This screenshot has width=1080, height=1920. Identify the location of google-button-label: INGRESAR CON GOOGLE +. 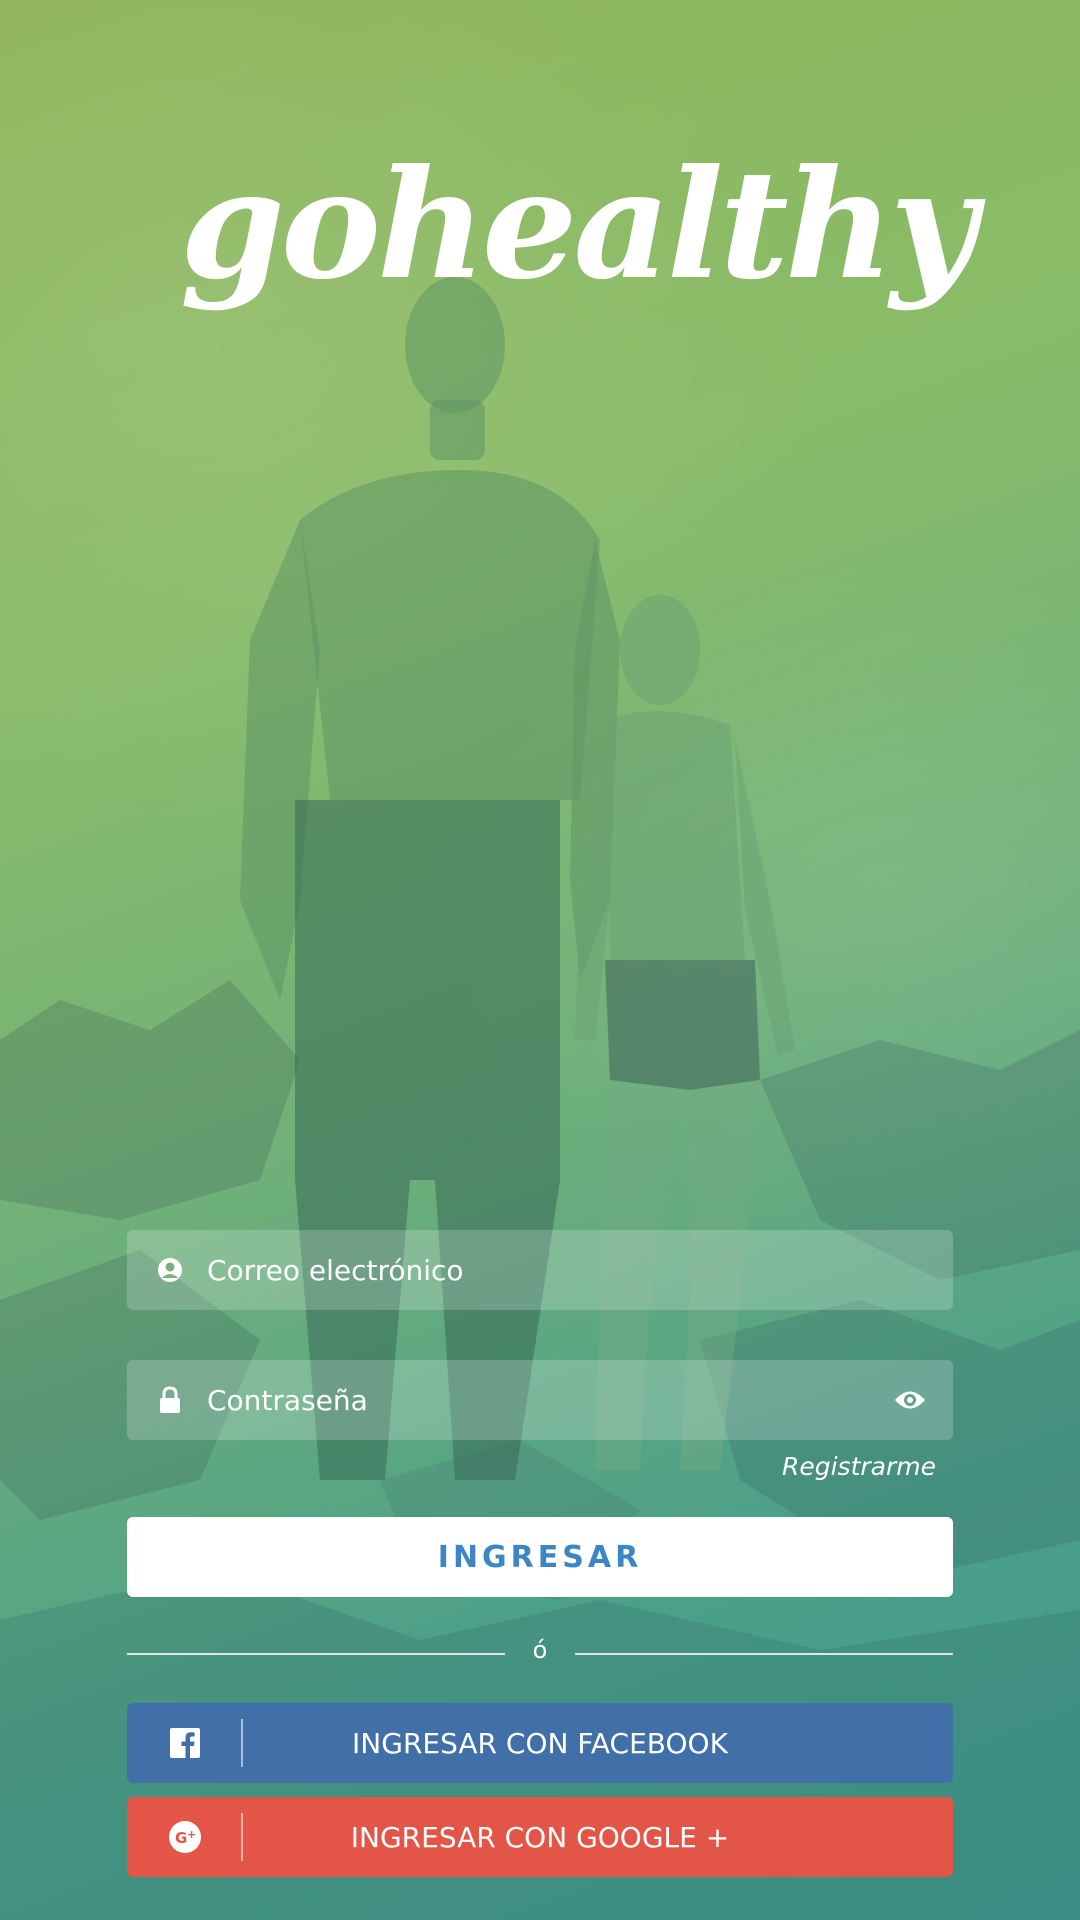
(540, 1837).